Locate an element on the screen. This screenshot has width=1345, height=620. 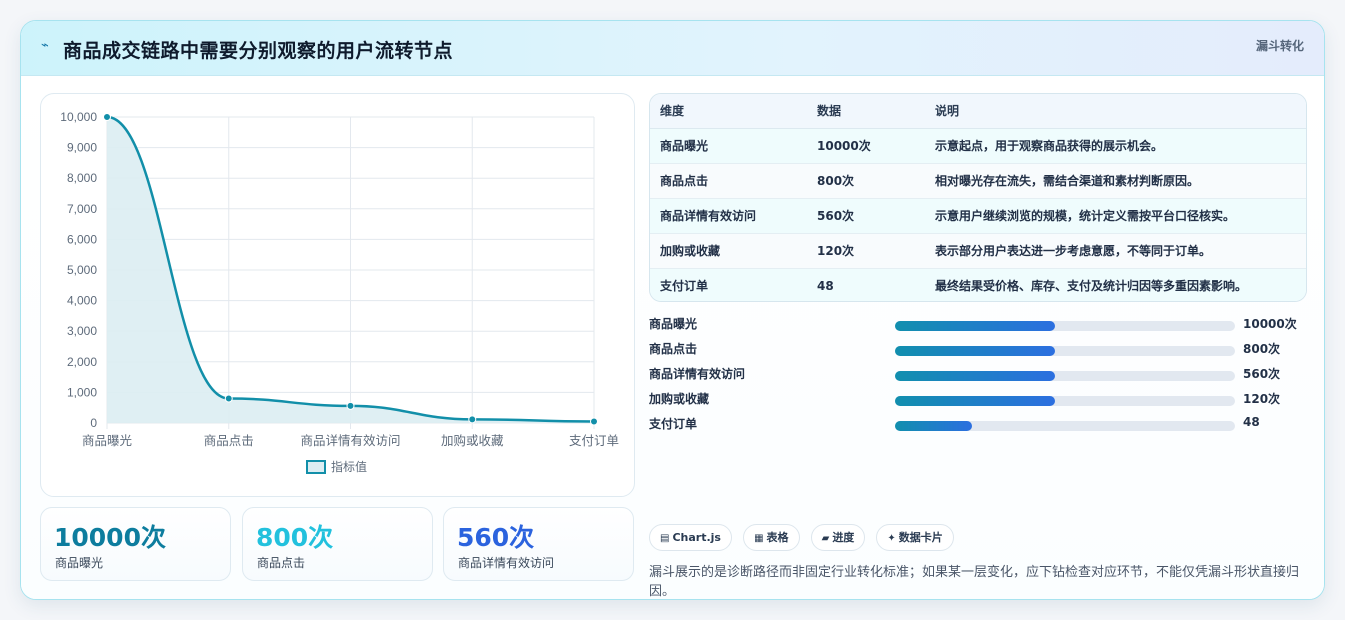
sparkle-icon: ✦ is located at coordinates (891, 538).